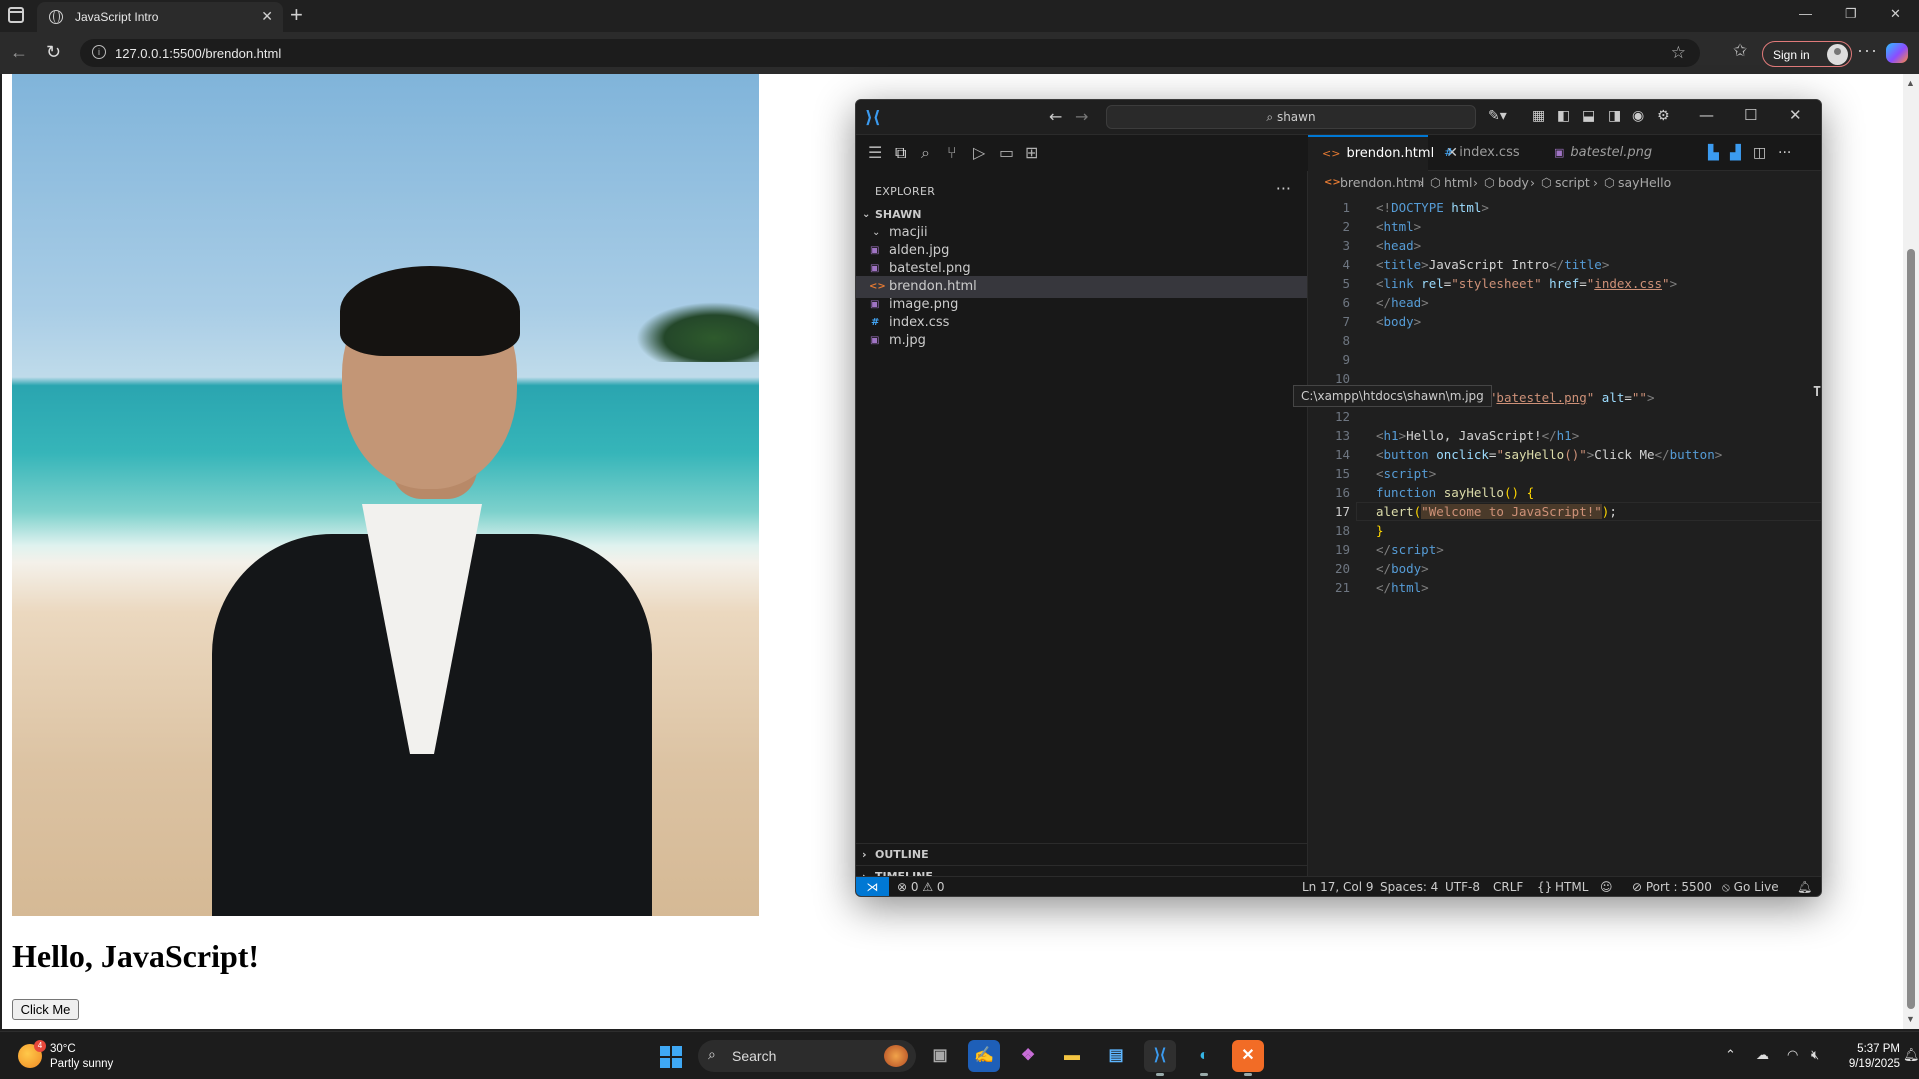 The image size is (1919, 1079). I want to click on source-control-icon: ⑂, so click(952, 152).